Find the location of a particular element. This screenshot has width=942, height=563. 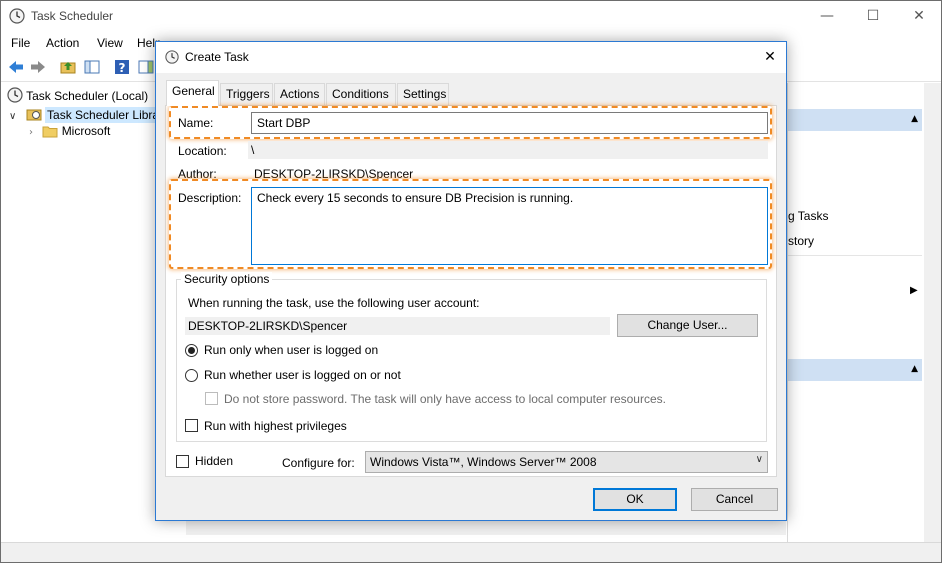

highest-privileges-label: Run with highest privileges is located at coordinates (275, 426).